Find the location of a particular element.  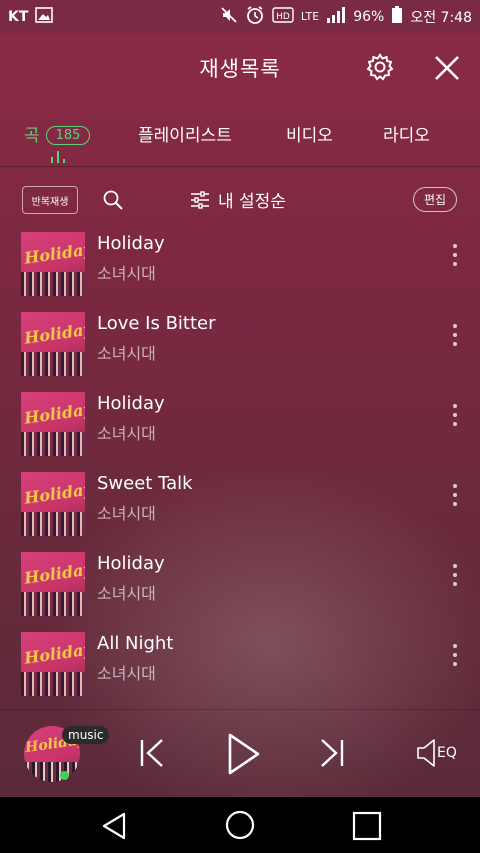

speaker-icon is located at coordinates (426, 753).